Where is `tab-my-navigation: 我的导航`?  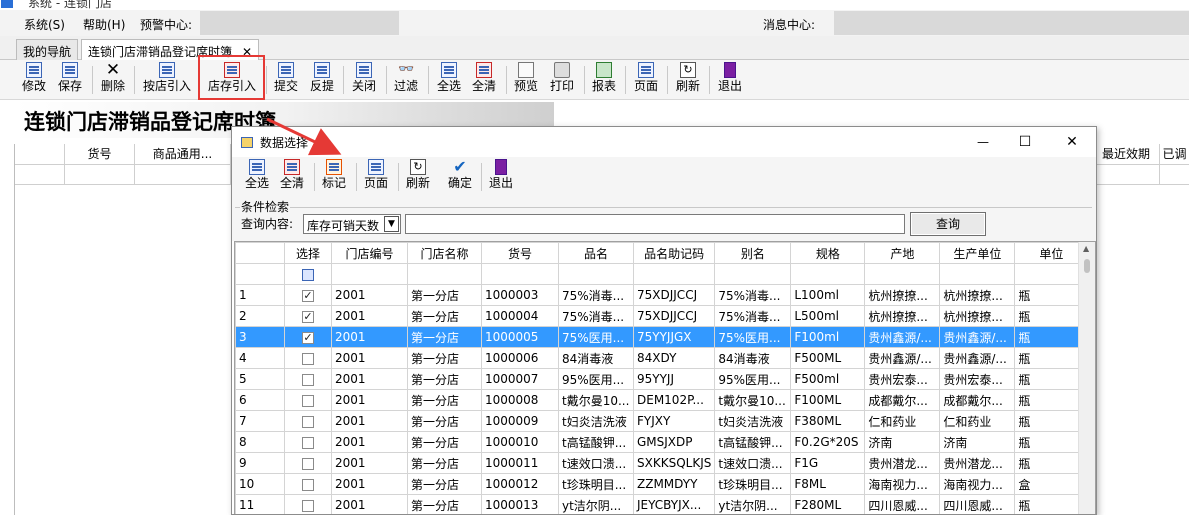
tab-my-navigation: 我的导航 is located at coordinates (47, 49).